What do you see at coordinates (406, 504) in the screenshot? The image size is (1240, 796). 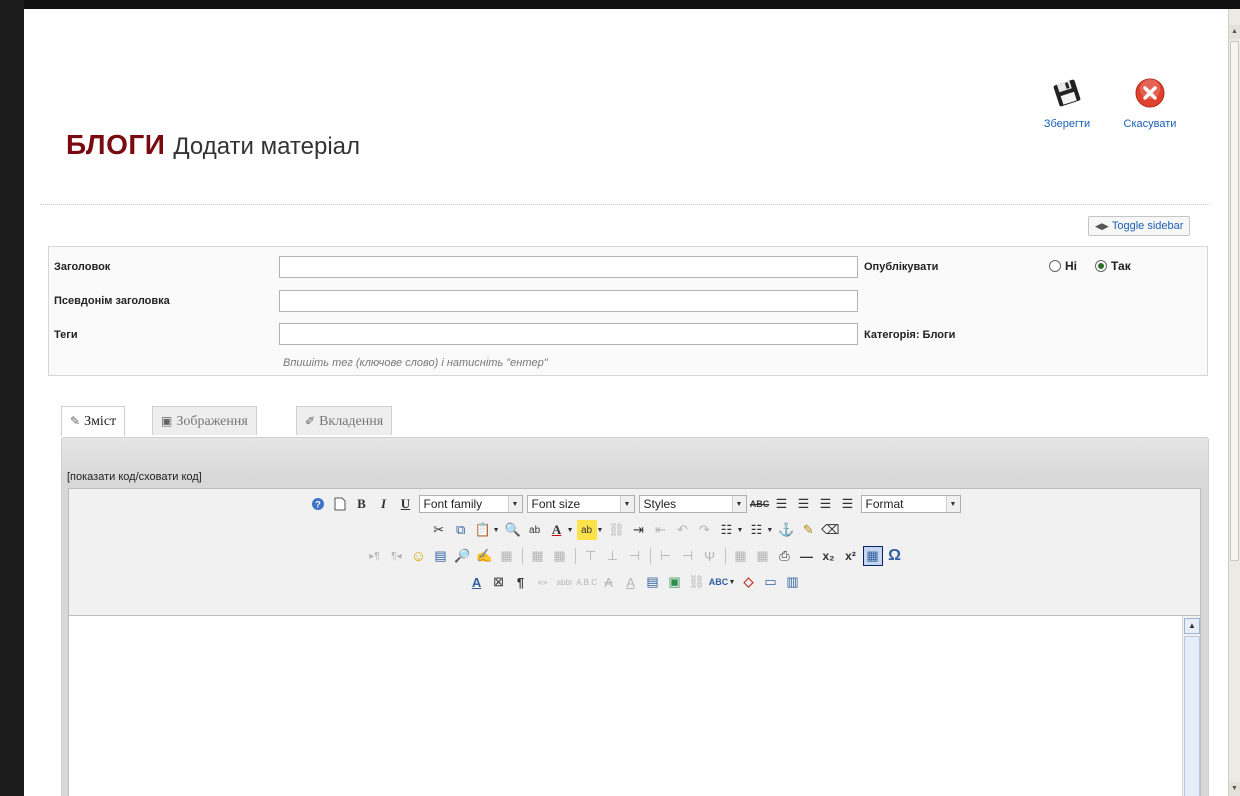 I see `underline-icon: U` at bounding box center [406, 504].